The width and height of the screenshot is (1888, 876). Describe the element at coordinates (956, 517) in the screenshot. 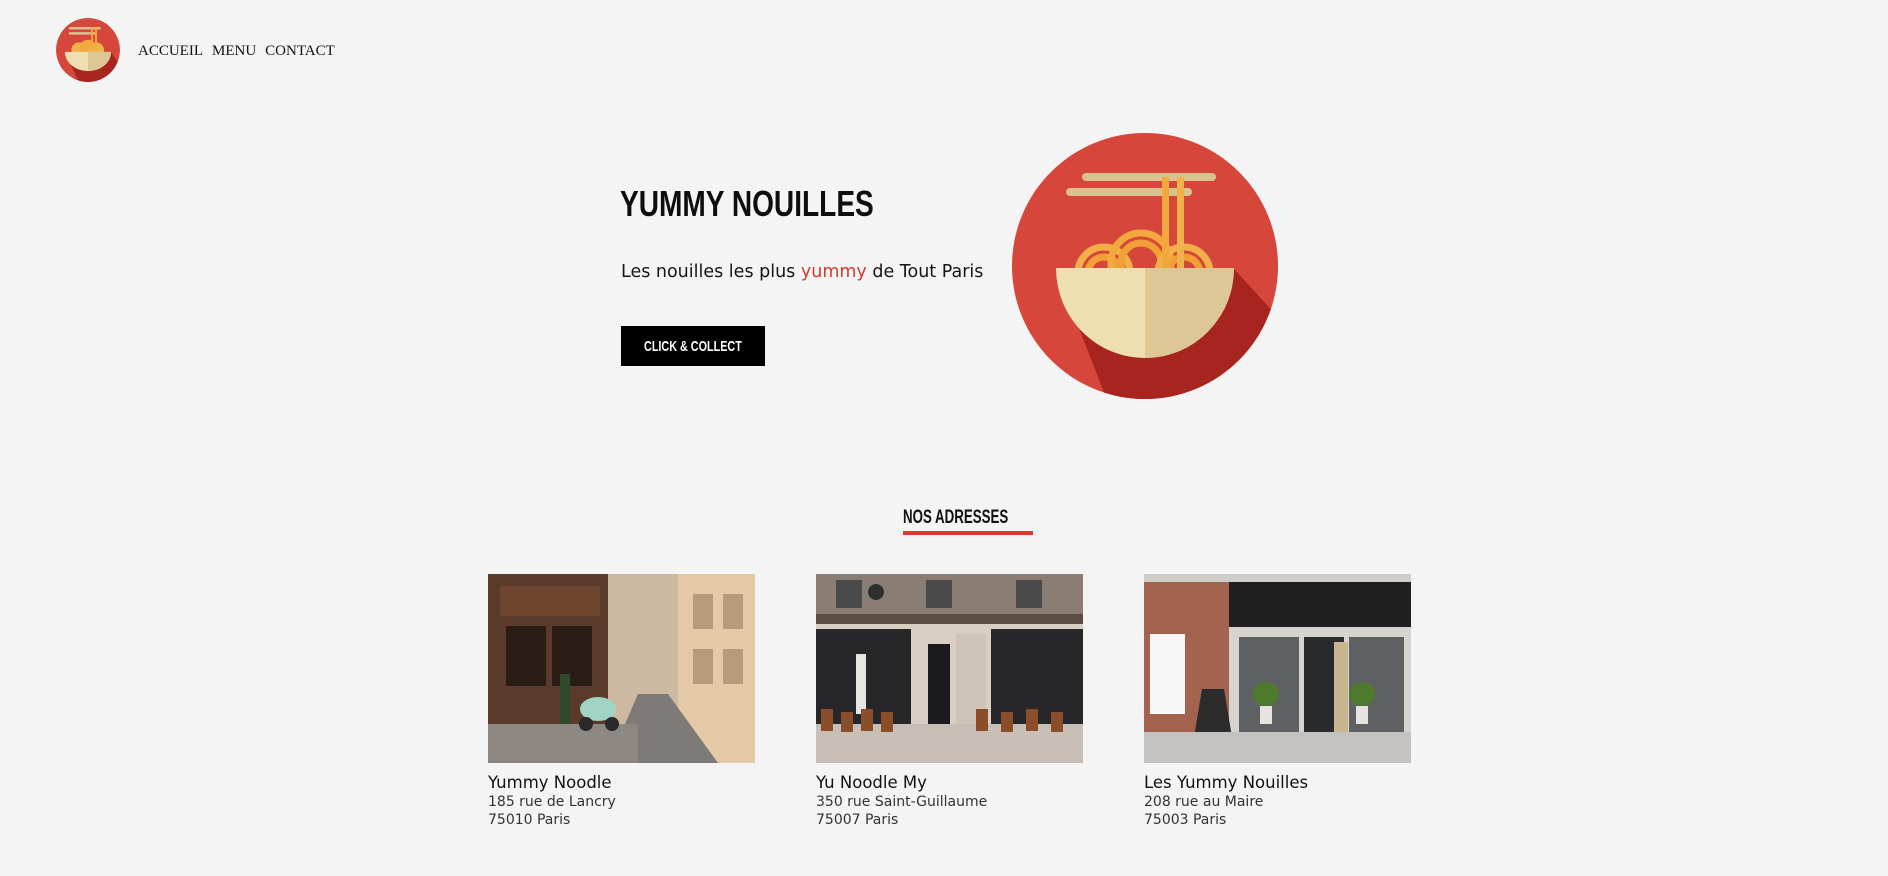

I see `addresses-section-title-text: NOS ADRESSES` at that location.